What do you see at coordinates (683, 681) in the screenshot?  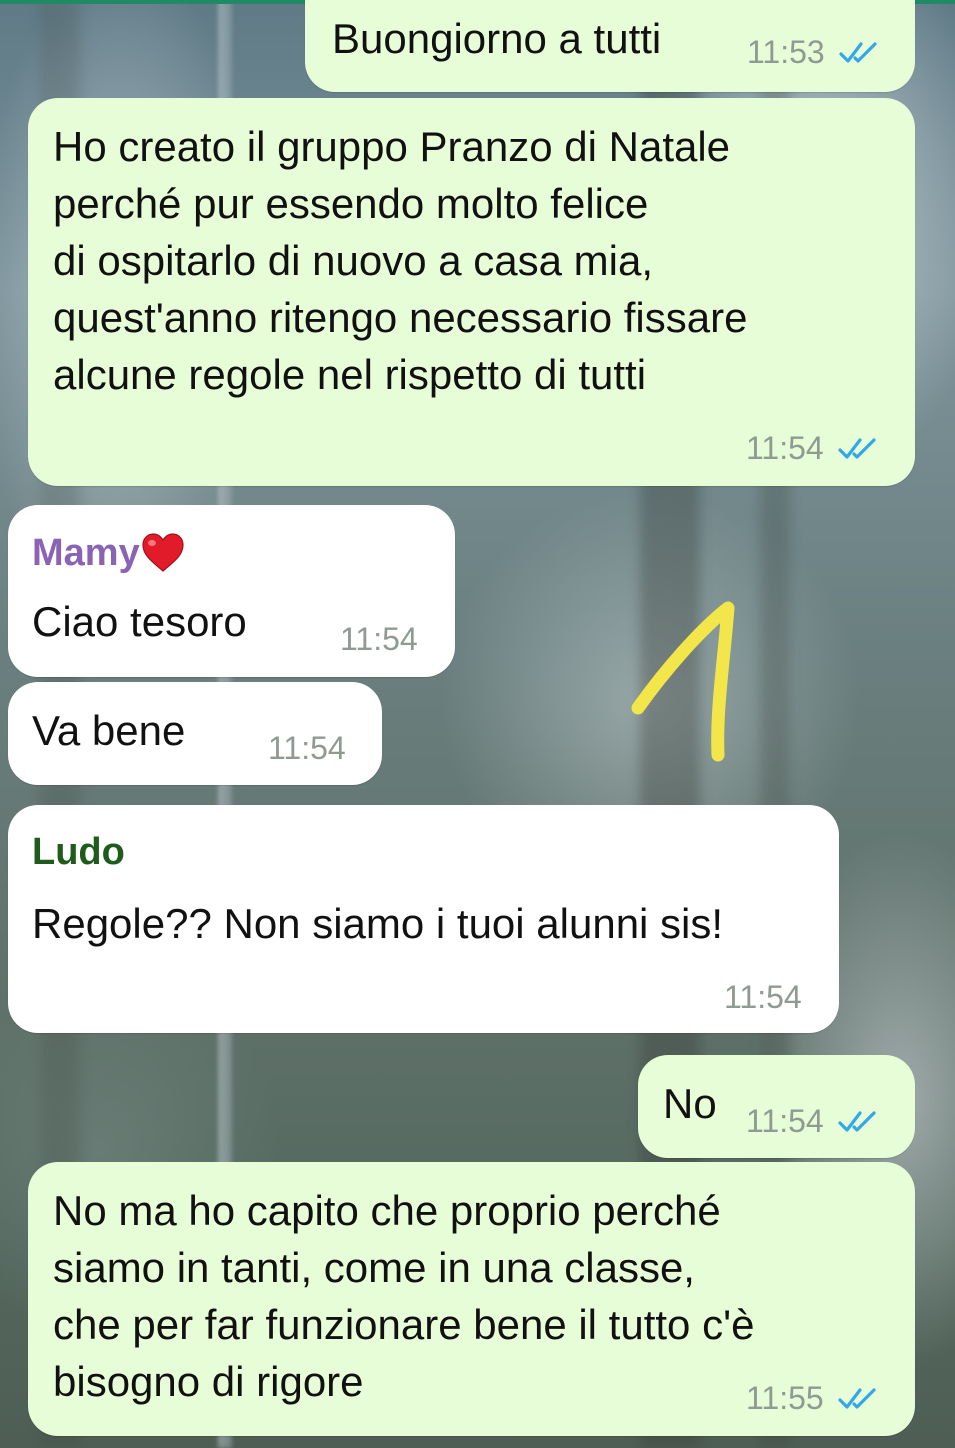 I see `handwritten-annotation-one` at bounding box center [683, 681].